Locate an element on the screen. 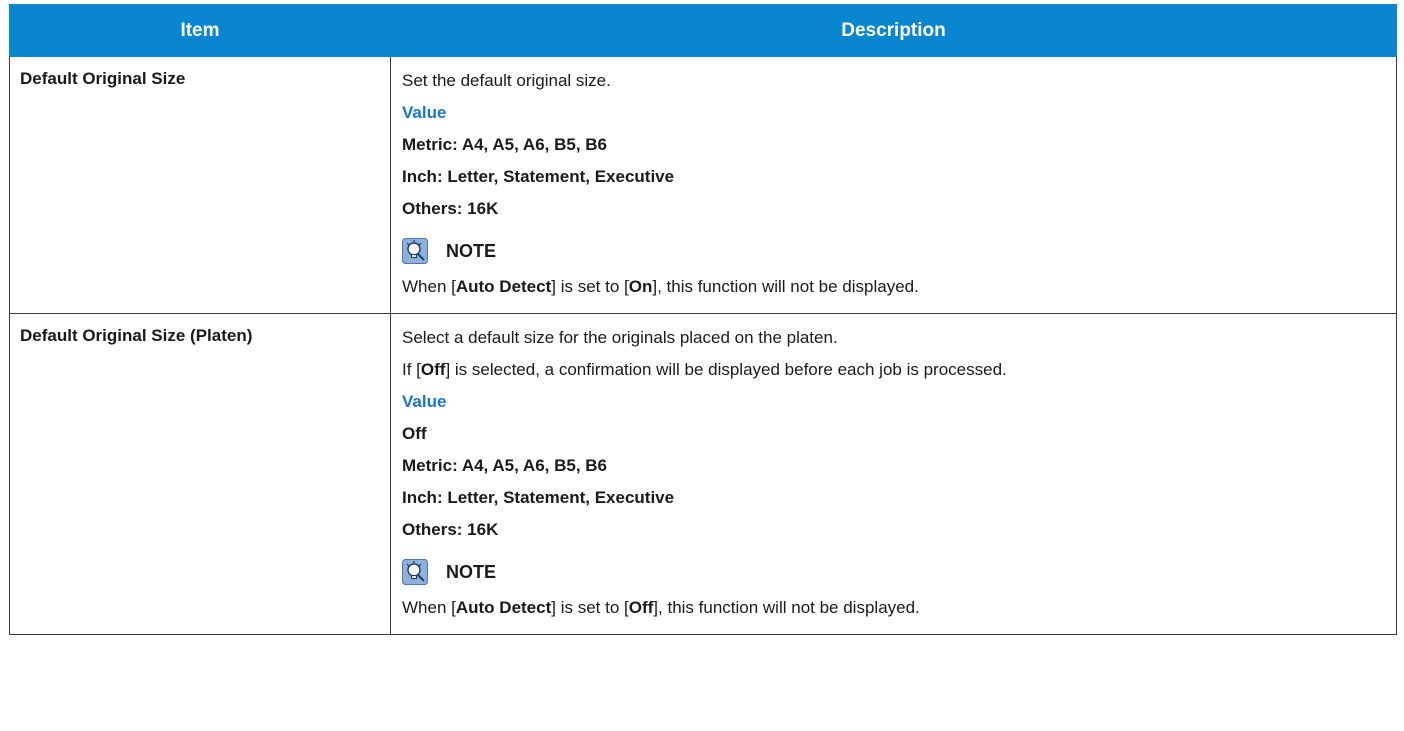 The width and height of the screenshot is (1404, 731). column-header-description: Description is located at coordinates (893, 30).